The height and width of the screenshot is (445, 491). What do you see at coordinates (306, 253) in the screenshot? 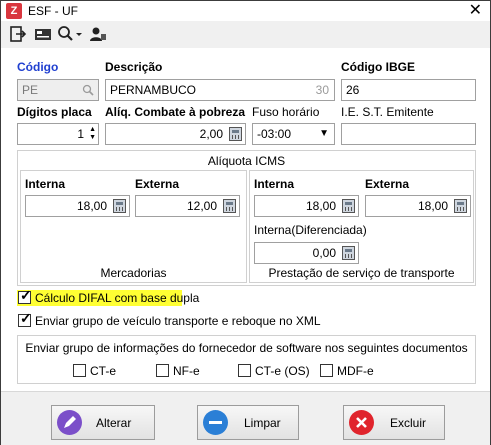
I see `transp-interna-dif-field: 0,00` at bounding box center [306, 253].